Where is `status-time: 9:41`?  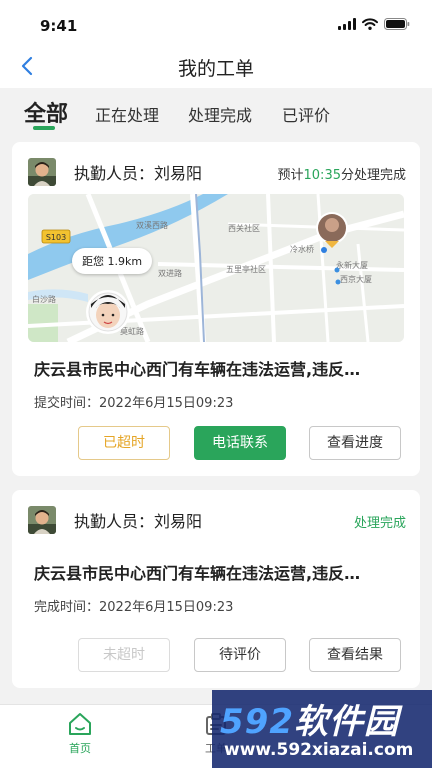 status-time: 9:41 is located at coordinates (59, 26).